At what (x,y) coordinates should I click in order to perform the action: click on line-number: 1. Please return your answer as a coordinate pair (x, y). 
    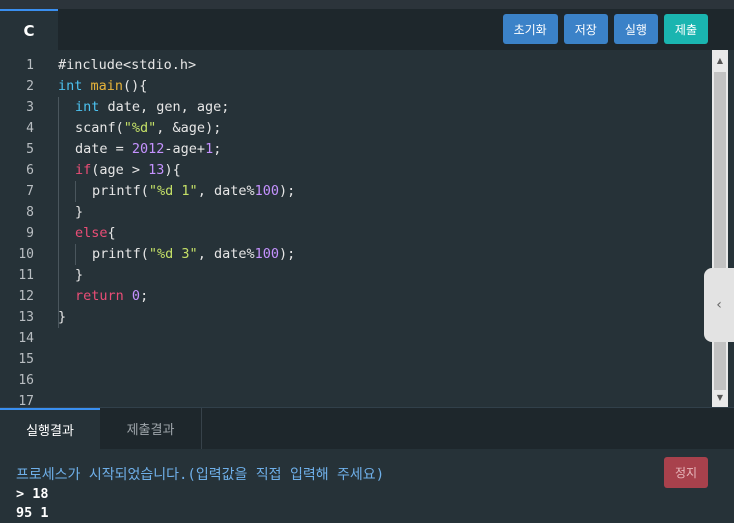
    Looking at the image, I should click on (30, 65).